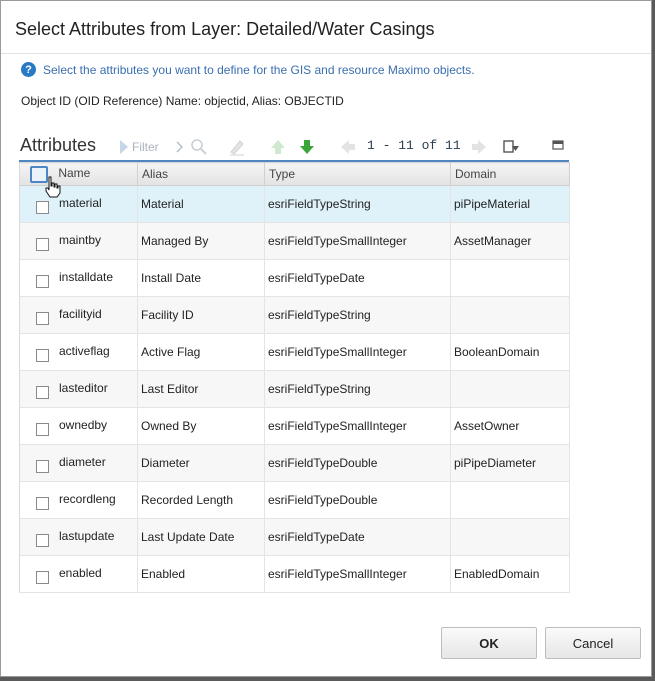  Describe the element at coordinates (87, 499) in the screenshot. I see `row-name: recordleng` at that location.